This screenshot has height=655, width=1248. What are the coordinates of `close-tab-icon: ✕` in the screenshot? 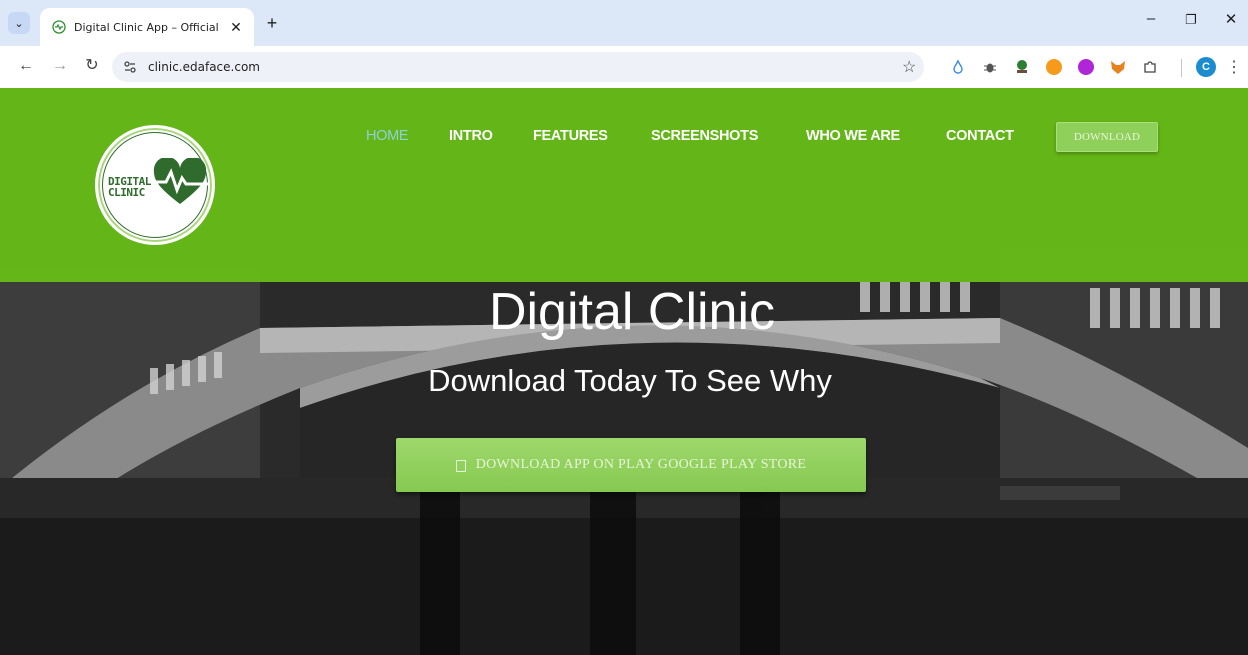 It's located at (236, 27).